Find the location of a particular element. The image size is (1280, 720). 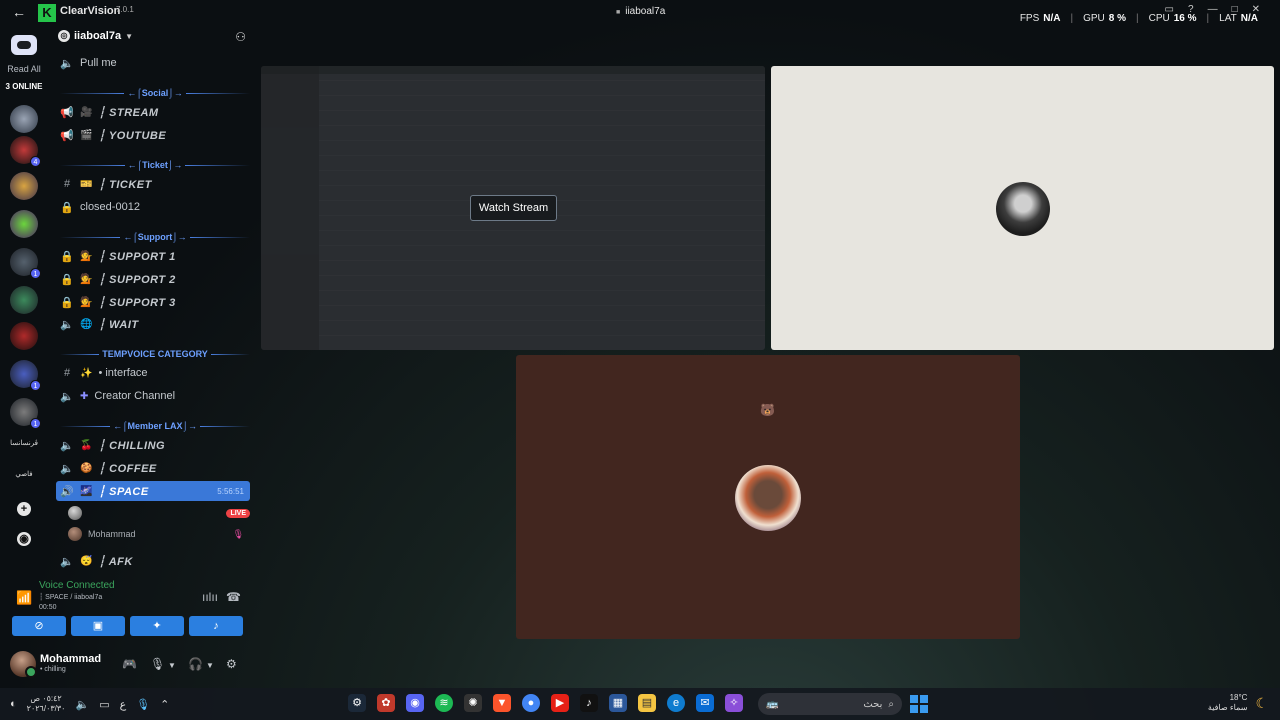

app-icon: ✿ is located at coordinates (386, 703).